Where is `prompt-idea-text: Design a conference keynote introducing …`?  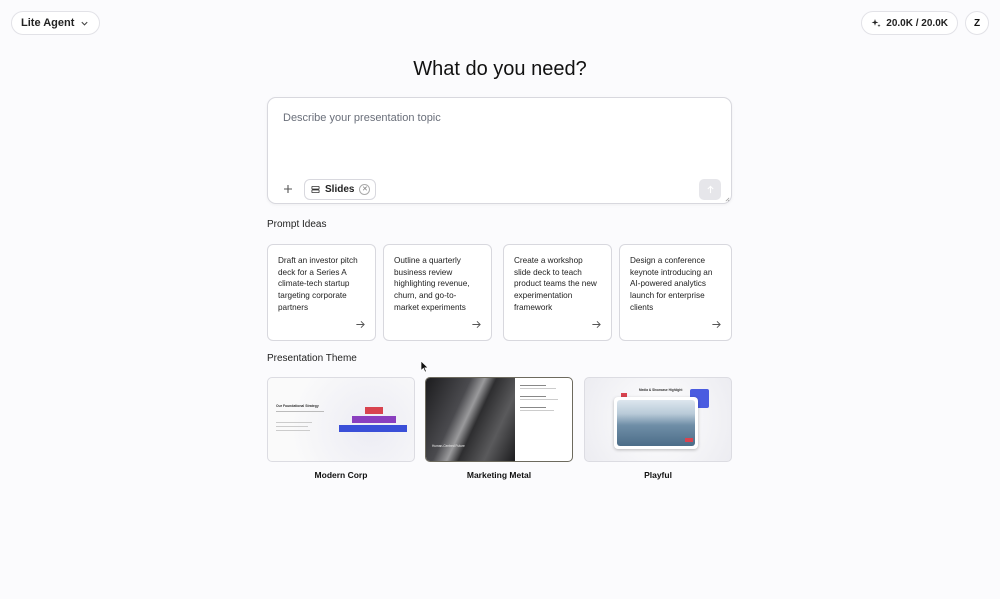
prompt-idea-text: Design a conference keynote introducing … is located at coordinates (671, 284).